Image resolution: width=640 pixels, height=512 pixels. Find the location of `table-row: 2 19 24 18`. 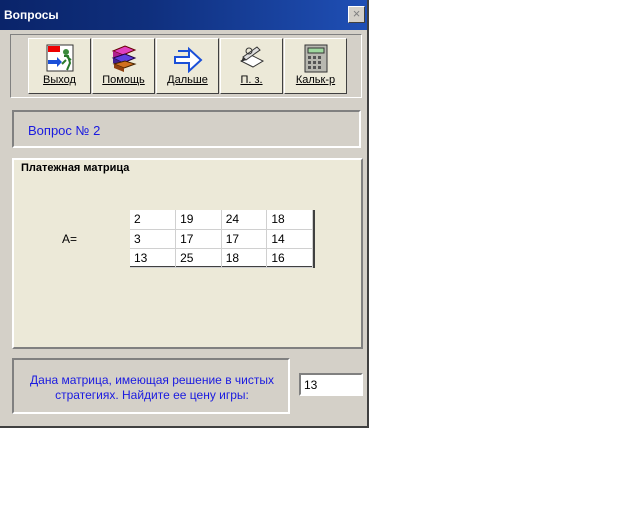

table-row: 2 19 24 18 is located at coordinates (221, 220).